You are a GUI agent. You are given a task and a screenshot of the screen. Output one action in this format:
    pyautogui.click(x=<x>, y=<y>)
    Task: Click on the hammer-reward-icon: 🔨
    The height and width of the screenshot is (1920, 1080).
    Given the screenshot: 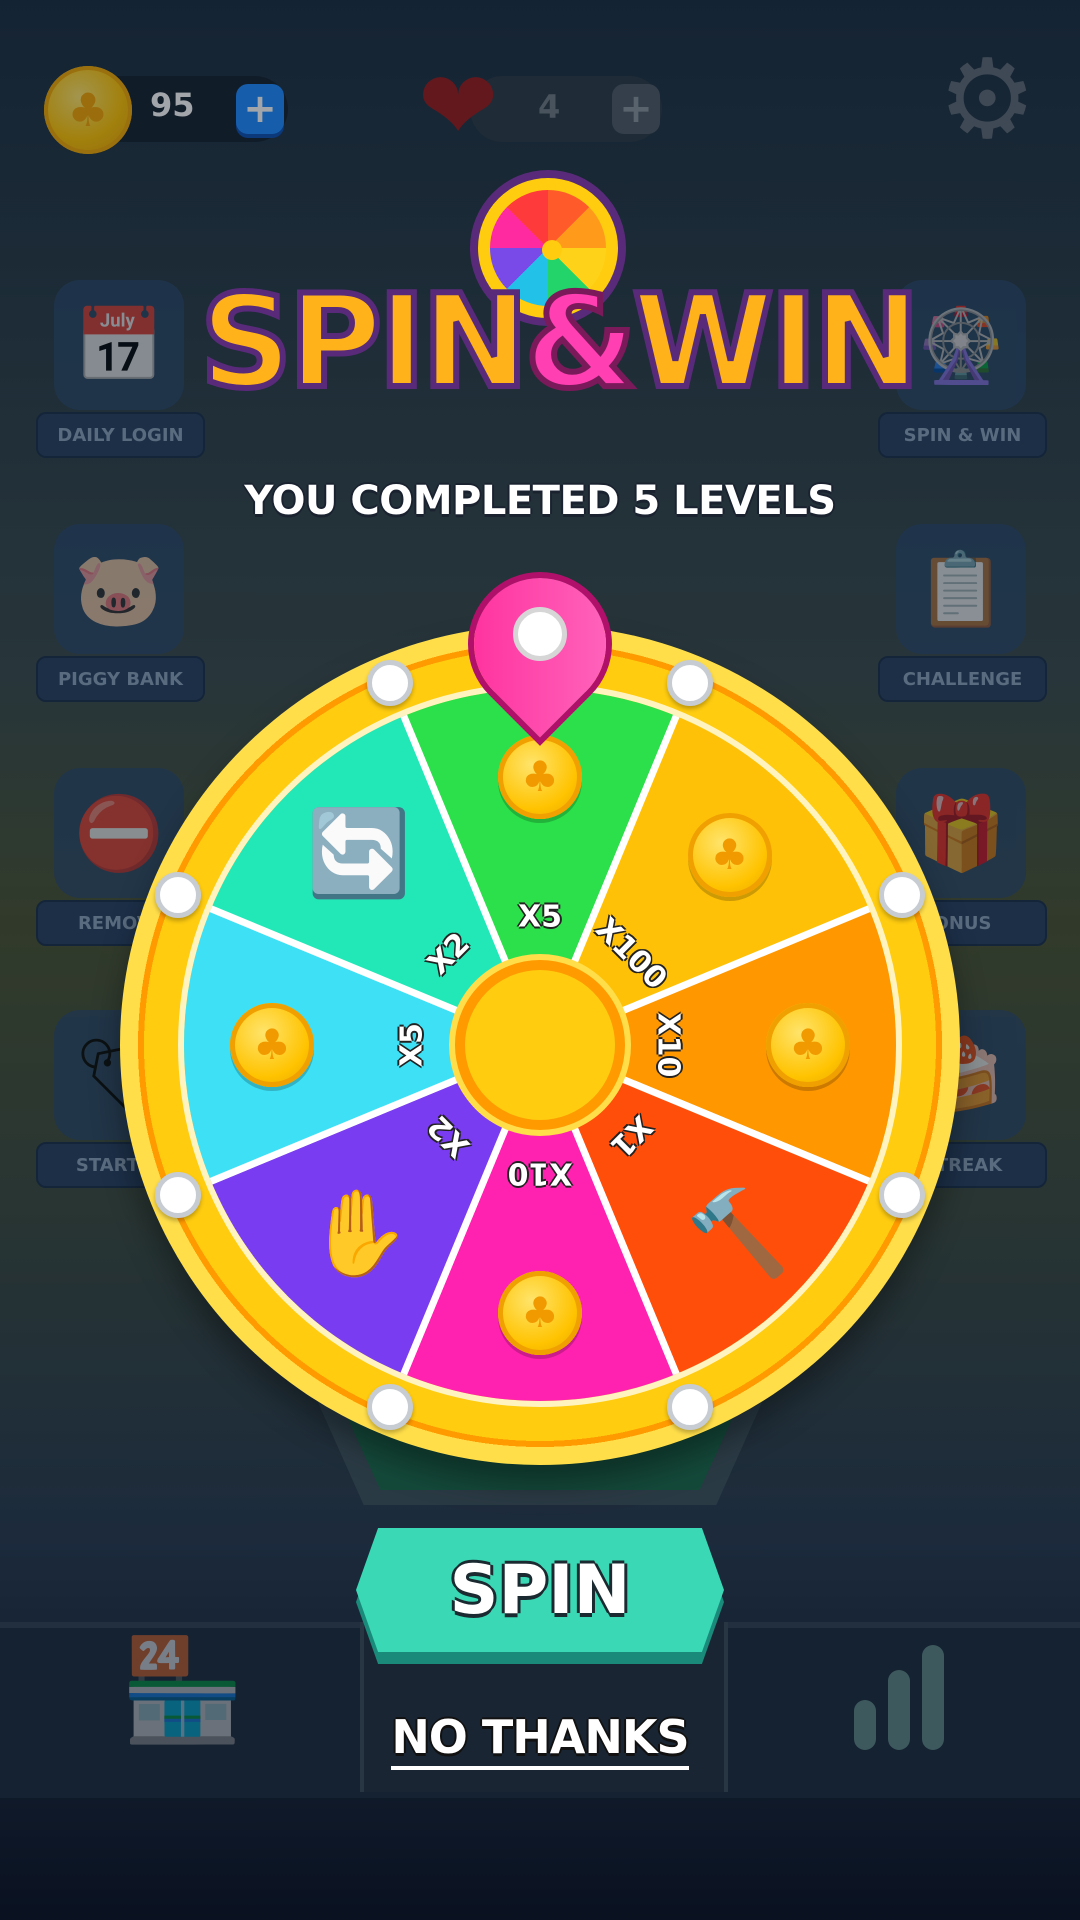 What is the action you would take?
    pyautogui.click(x=738, y=1232)
    